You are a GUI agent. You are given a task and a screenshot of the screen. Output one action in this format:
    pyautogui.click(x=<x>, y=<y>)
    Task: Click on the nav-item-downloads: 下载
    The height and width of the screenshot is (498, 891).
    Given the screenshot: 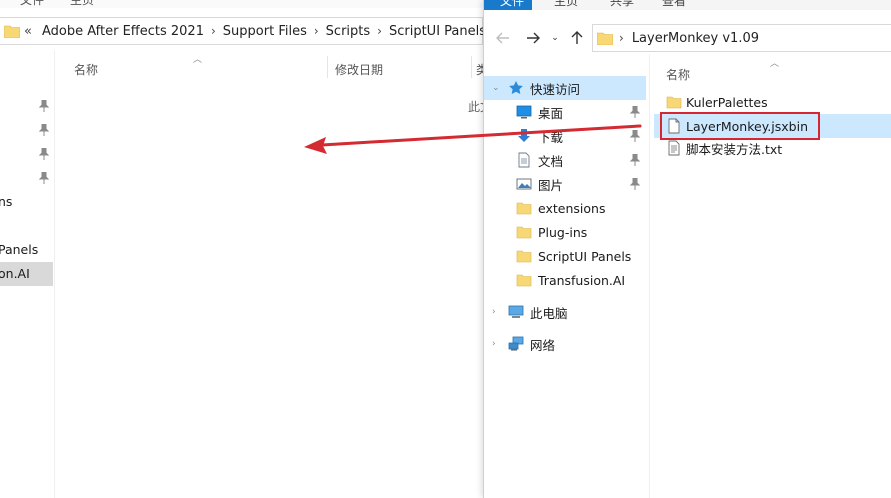 What is the action you would take?
    pyautogui.click(x=565, y=136)
    